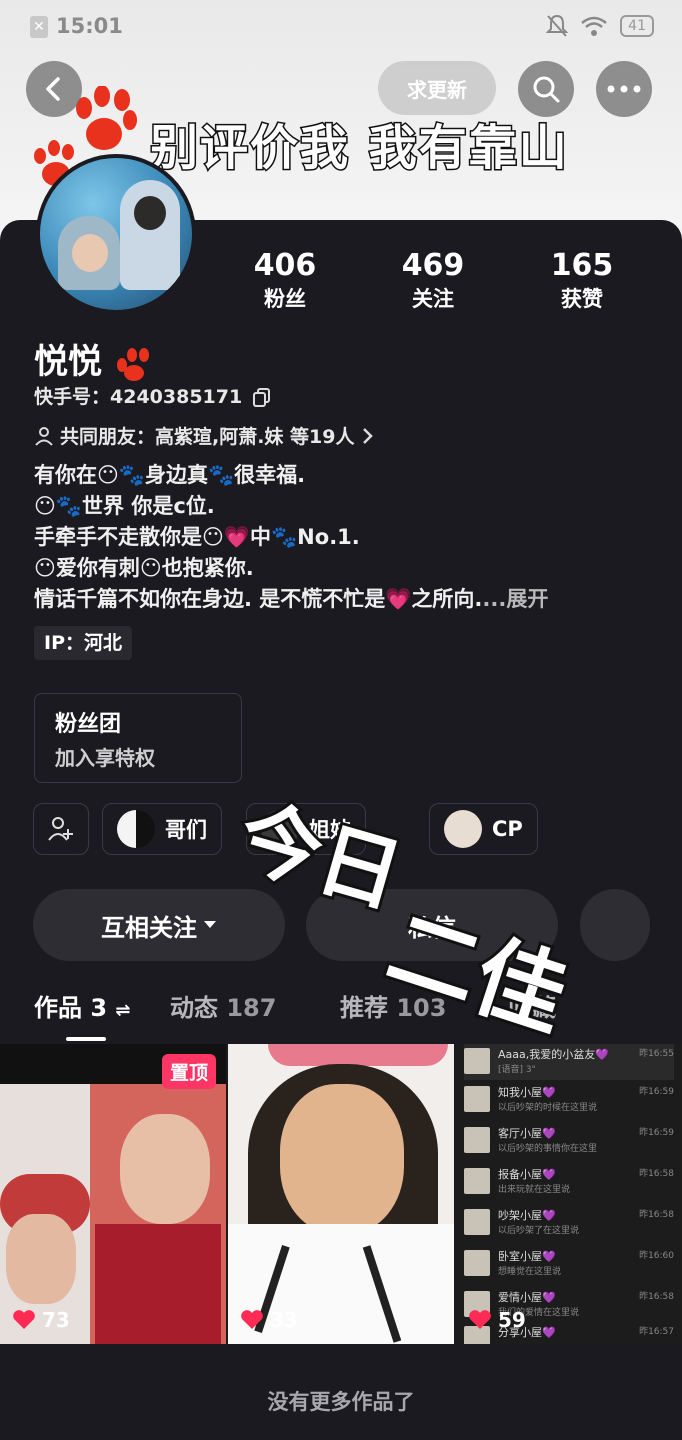 This screenshot has height=1440, width=682. Describe the element at coordinates (553, 1054) in the screenshot. I see `chat-title: Aaaa,我爱的小盆友💜` at that location.